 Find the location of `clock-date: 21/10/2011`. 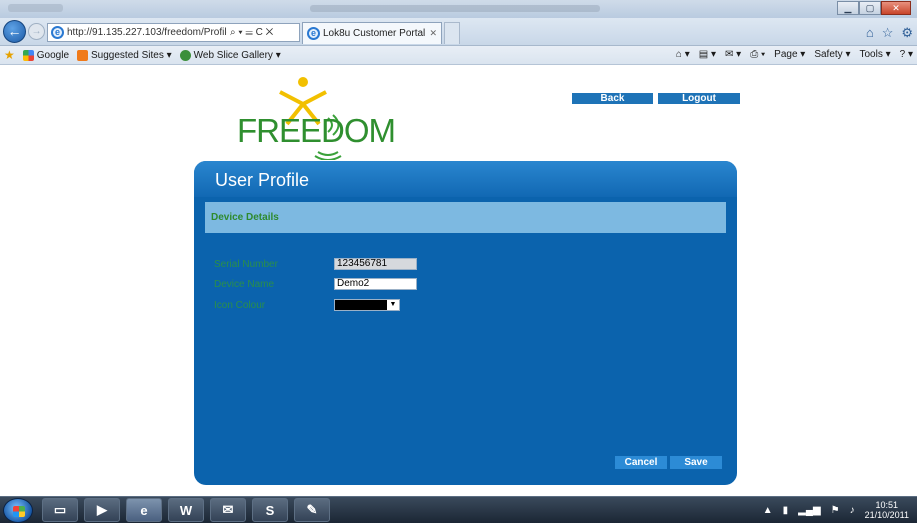

clock-date: 21/10/2011 is located at coordinates (886, 515).